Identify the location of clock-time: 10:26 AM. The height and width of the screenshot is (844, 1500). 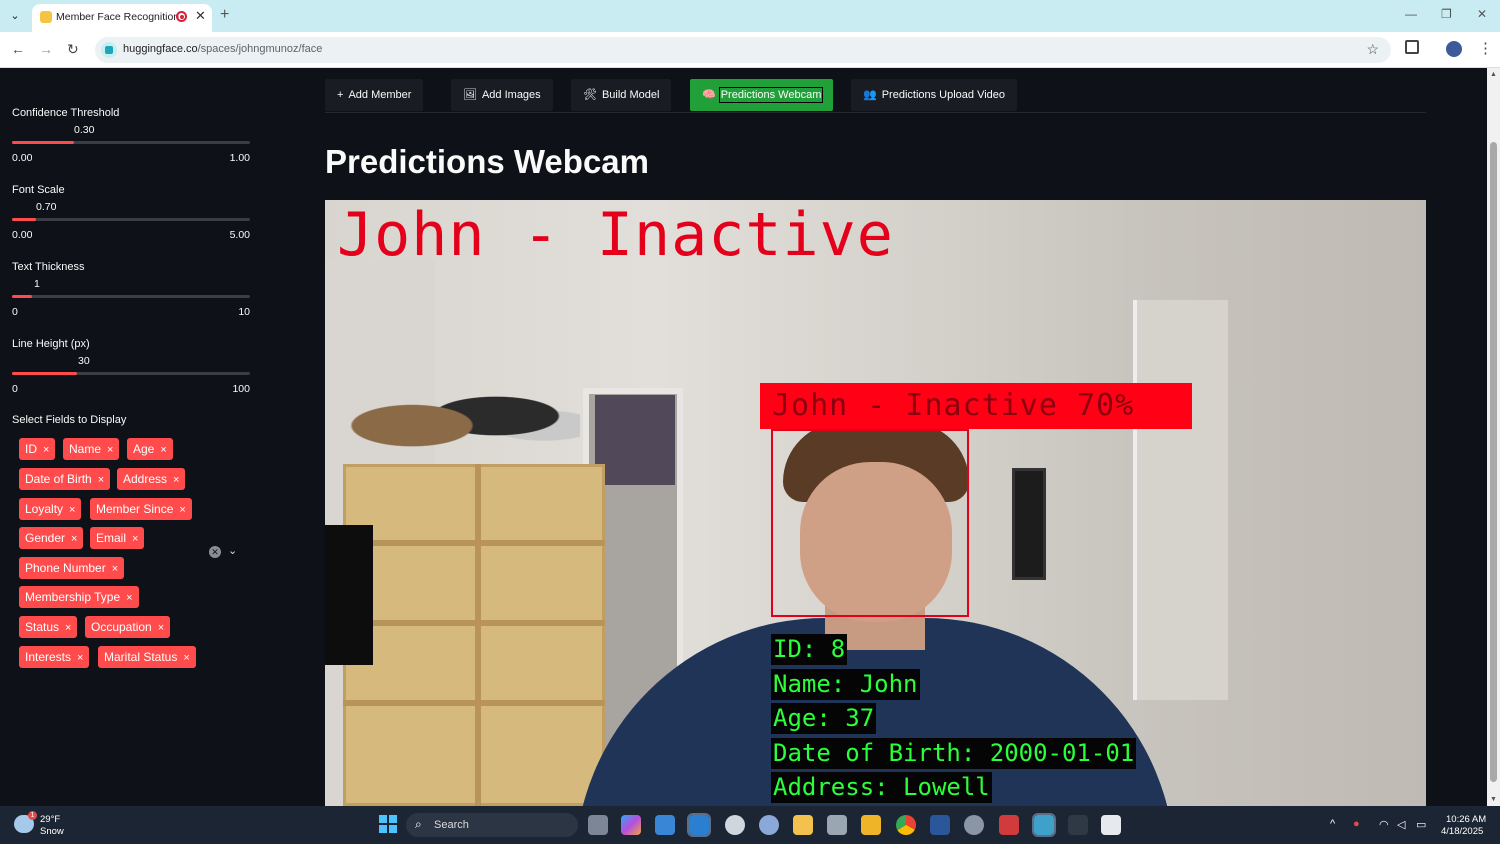
(1466, 819).